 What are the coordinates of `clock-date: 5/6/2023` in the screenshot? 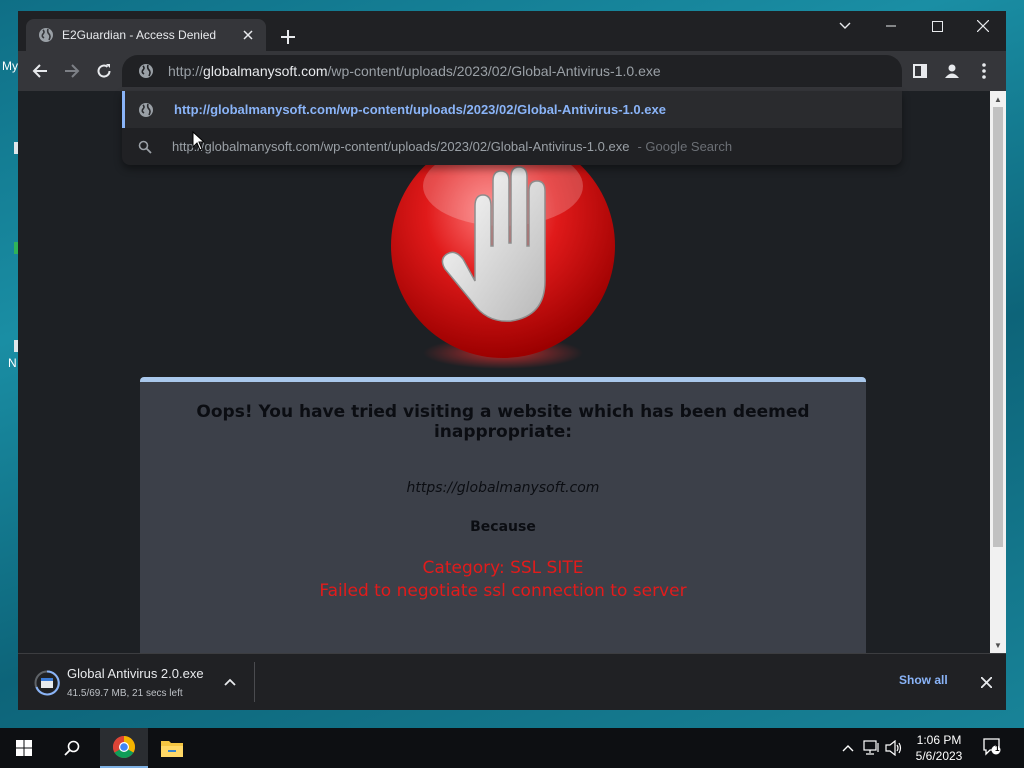 It's located at (939, 756).